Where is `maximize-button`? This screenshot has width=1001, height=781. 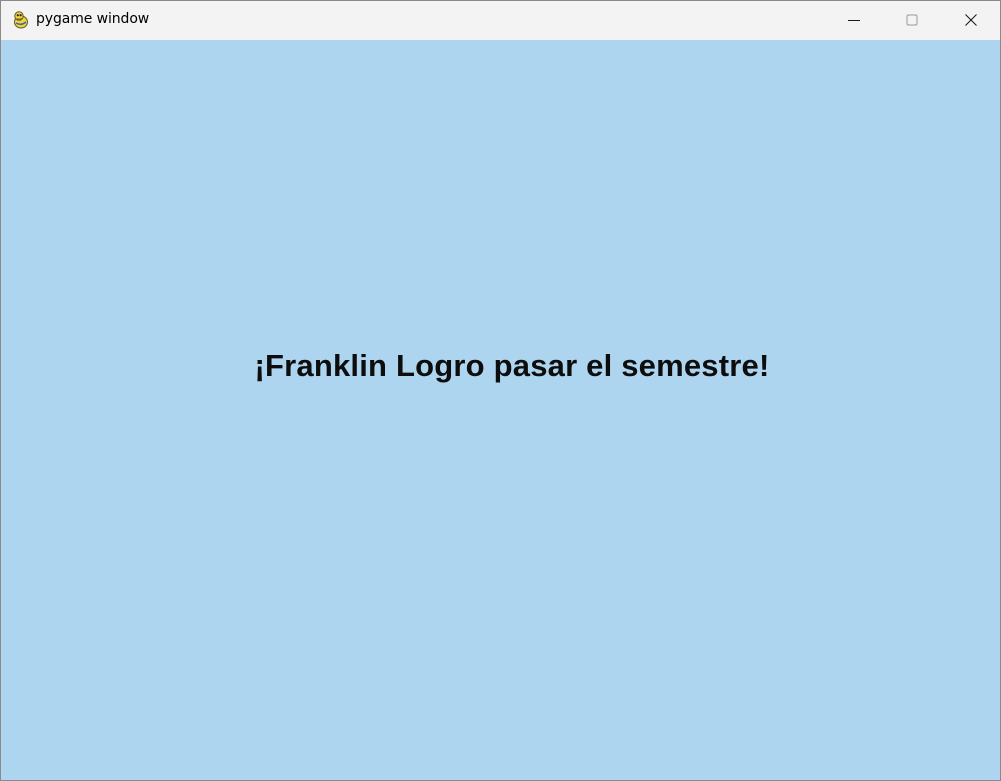
maximize-button is located at coordinates (912, 20).